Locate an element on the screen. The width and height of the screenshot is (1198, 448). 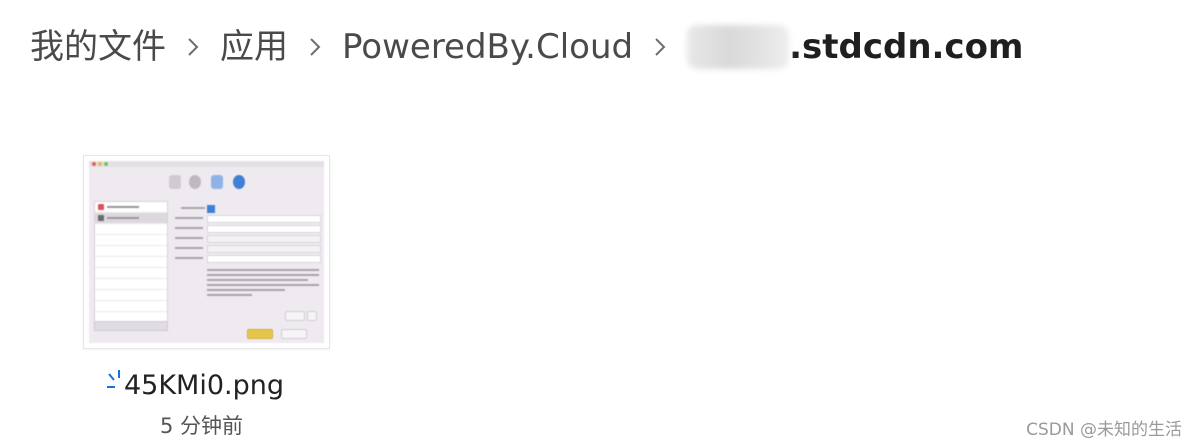
file-name-row: 45KMi0.png is located at coordinates (195, 386).